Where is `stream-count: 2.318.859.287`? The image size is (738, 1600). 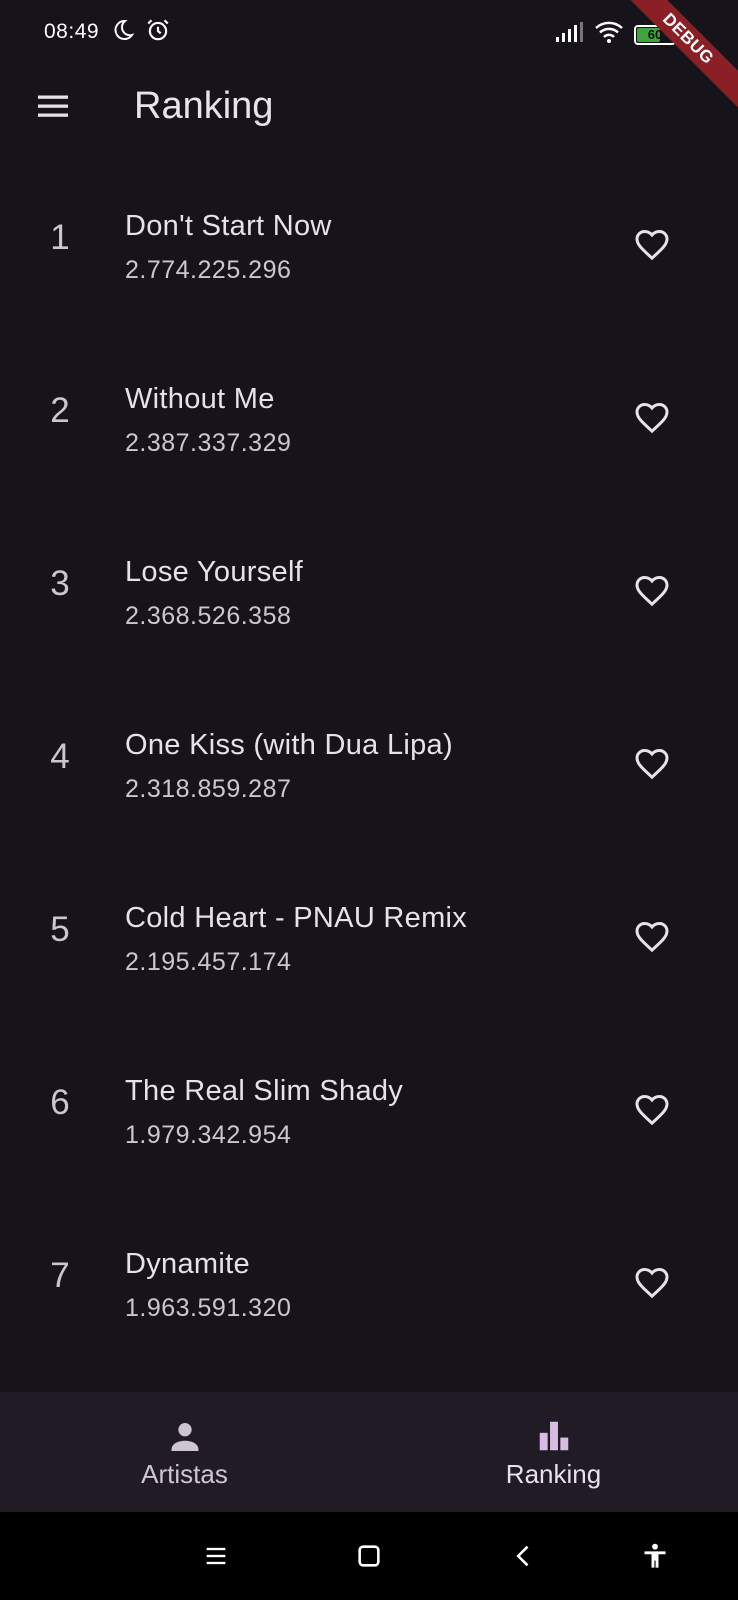
stream-count: 2.318.859.287 is located at coordinates (208, 789).